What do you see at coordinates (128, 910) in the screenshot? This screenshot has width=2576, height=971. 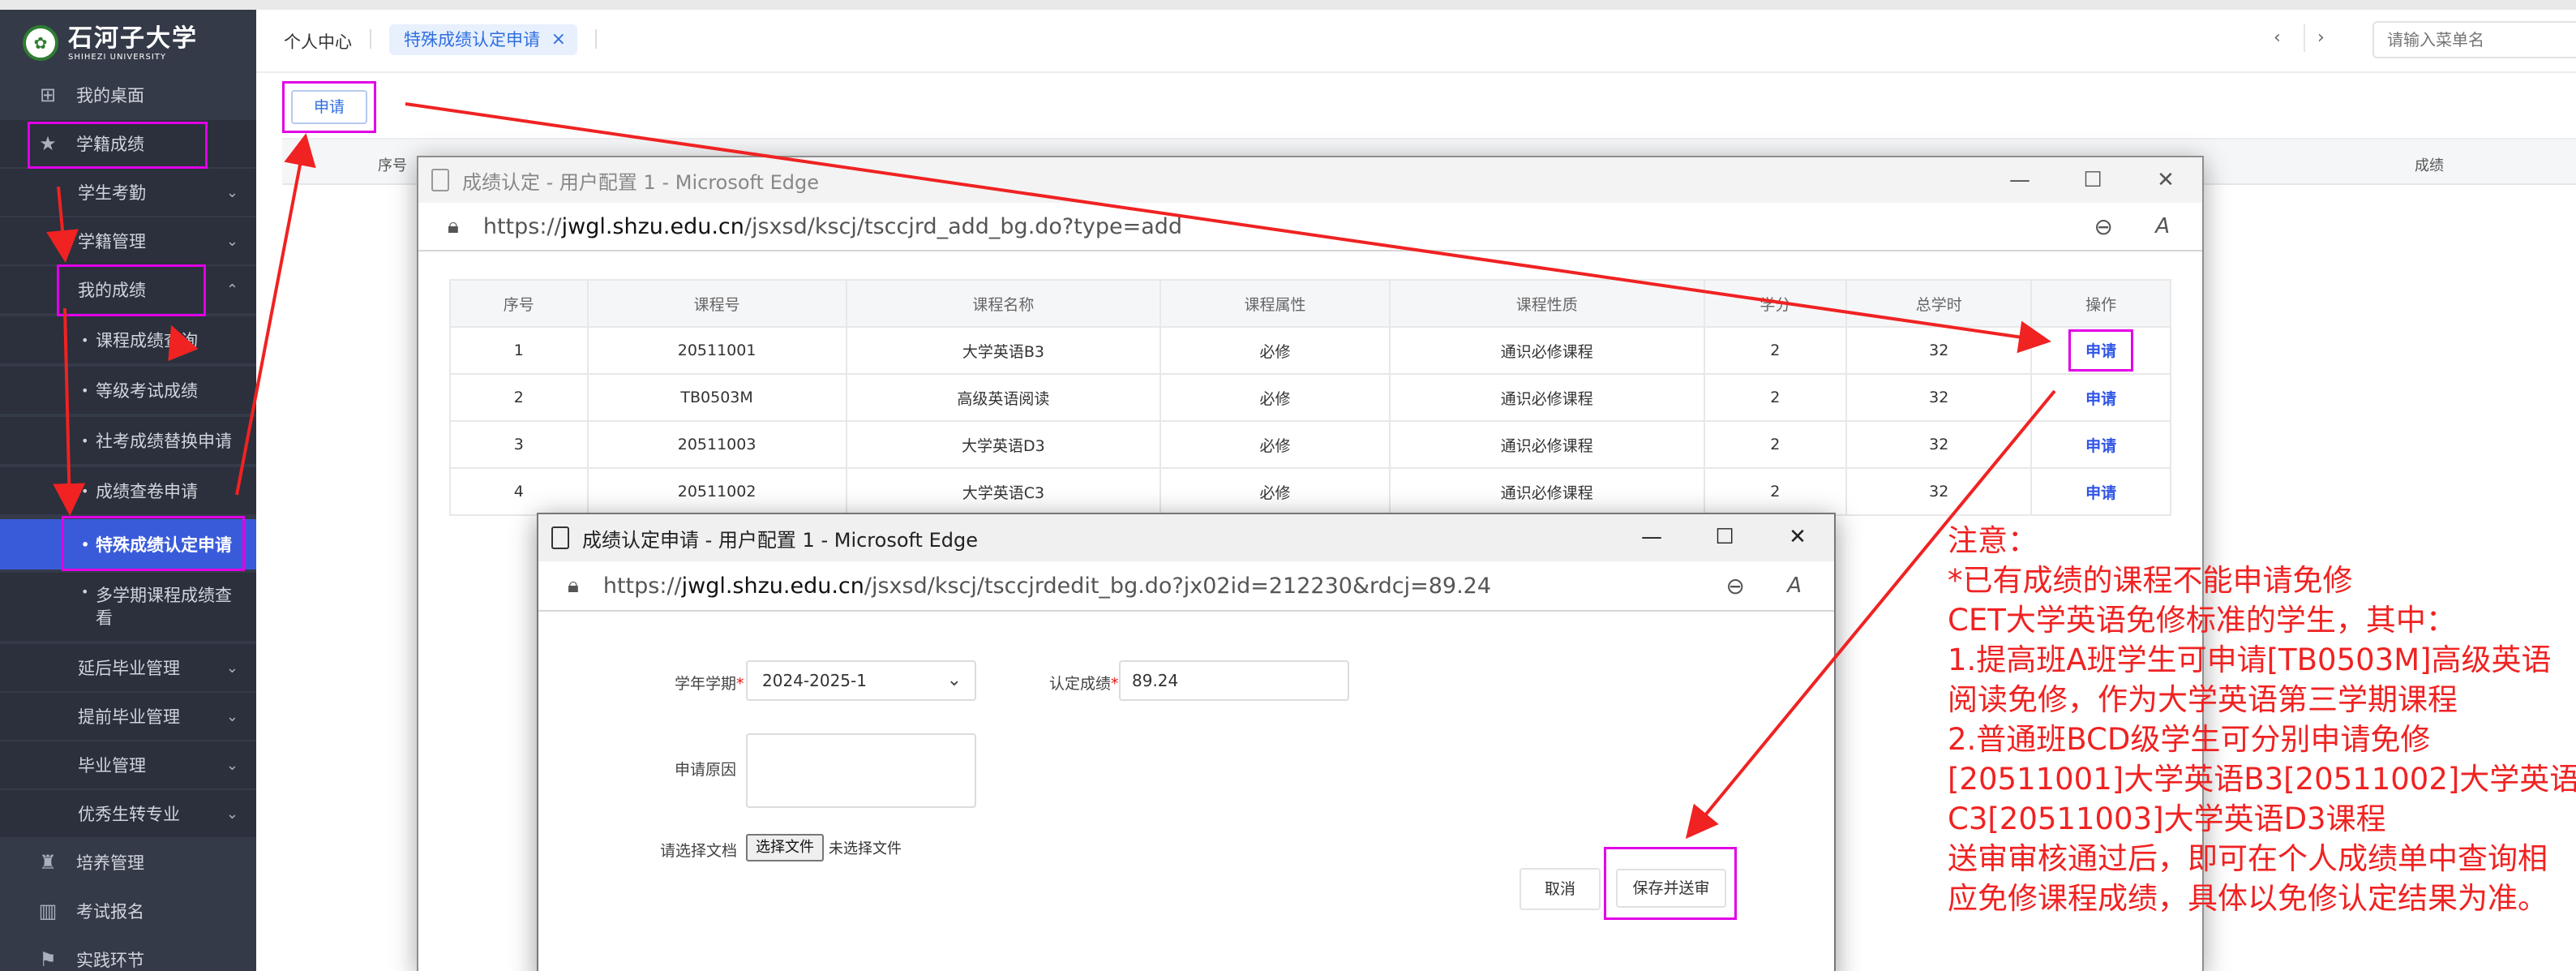 I see `sidebar-item-exam-registration: ▥ 考试报名` at bounding box center [128, 910].